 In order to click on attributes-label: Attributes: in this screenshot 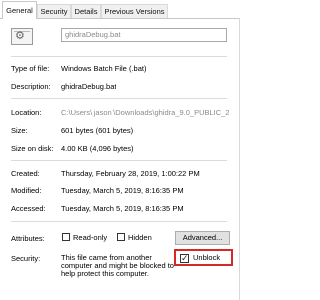, I will do `click(28, 238)`.